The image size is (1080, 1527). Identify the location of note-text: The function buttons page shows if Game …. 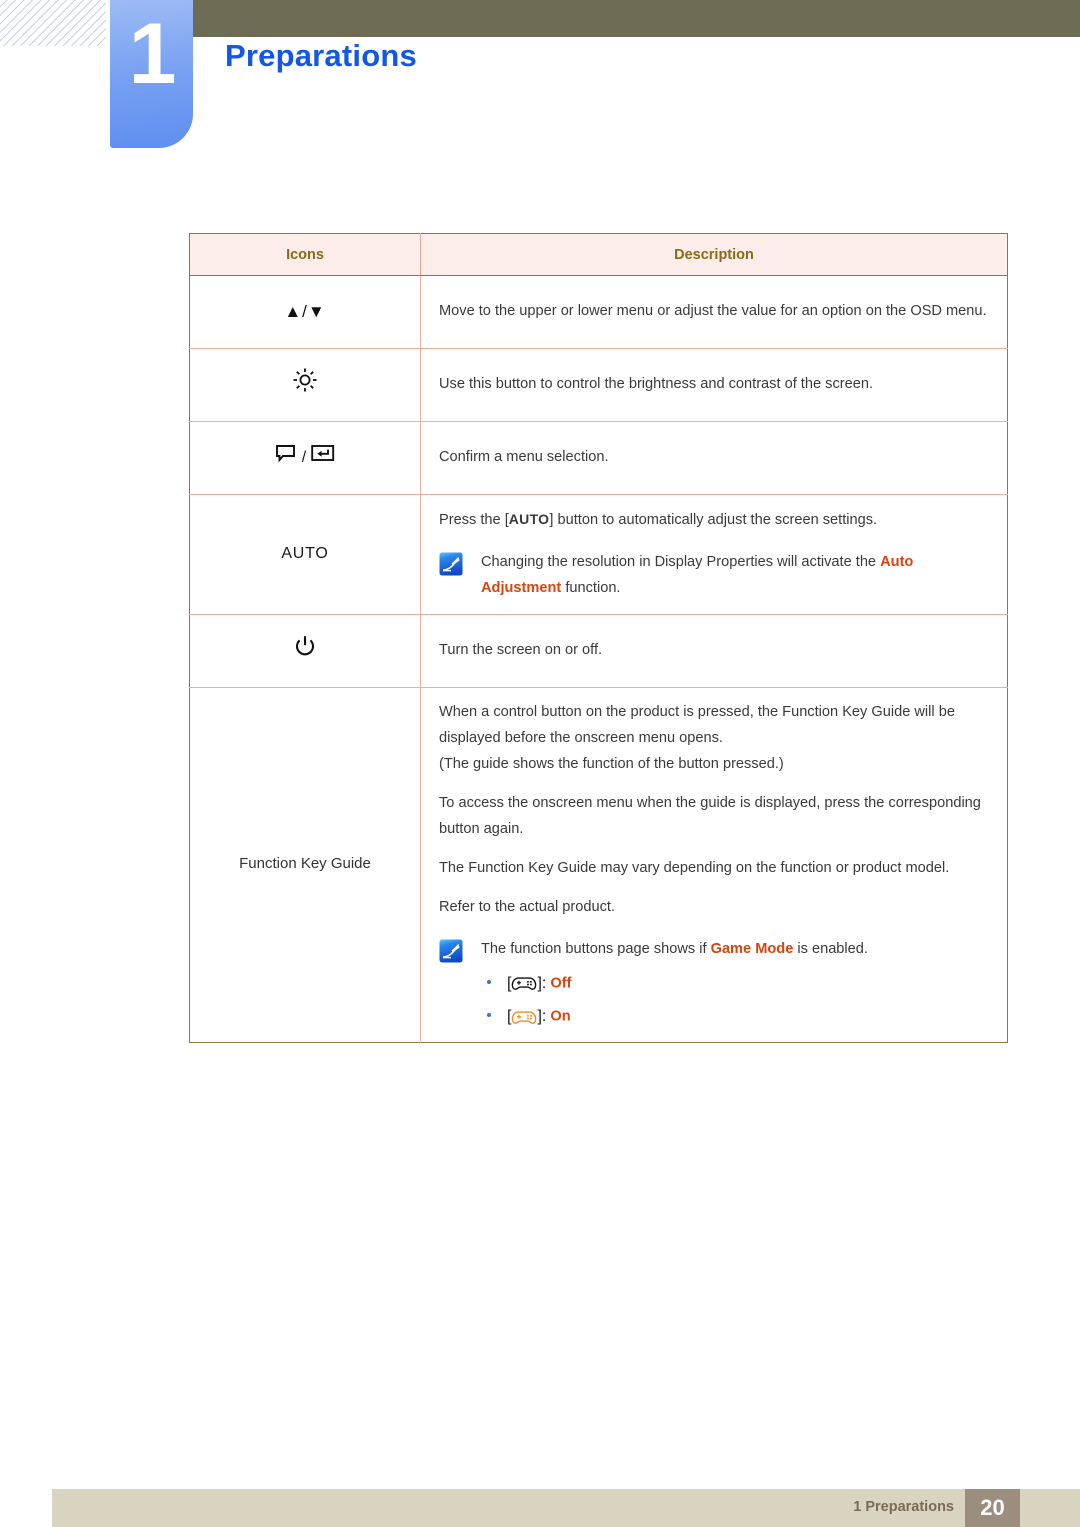
(737, 983).